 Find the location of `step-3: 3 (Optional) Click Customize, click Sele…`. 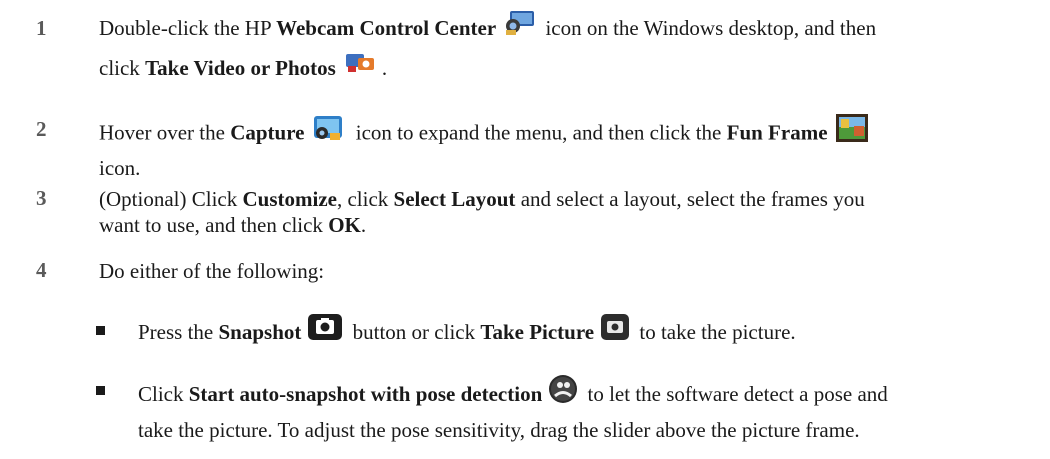

step-3: 3 (Optional) Click Customize, click Sele… is located at coordinates (536, 212).